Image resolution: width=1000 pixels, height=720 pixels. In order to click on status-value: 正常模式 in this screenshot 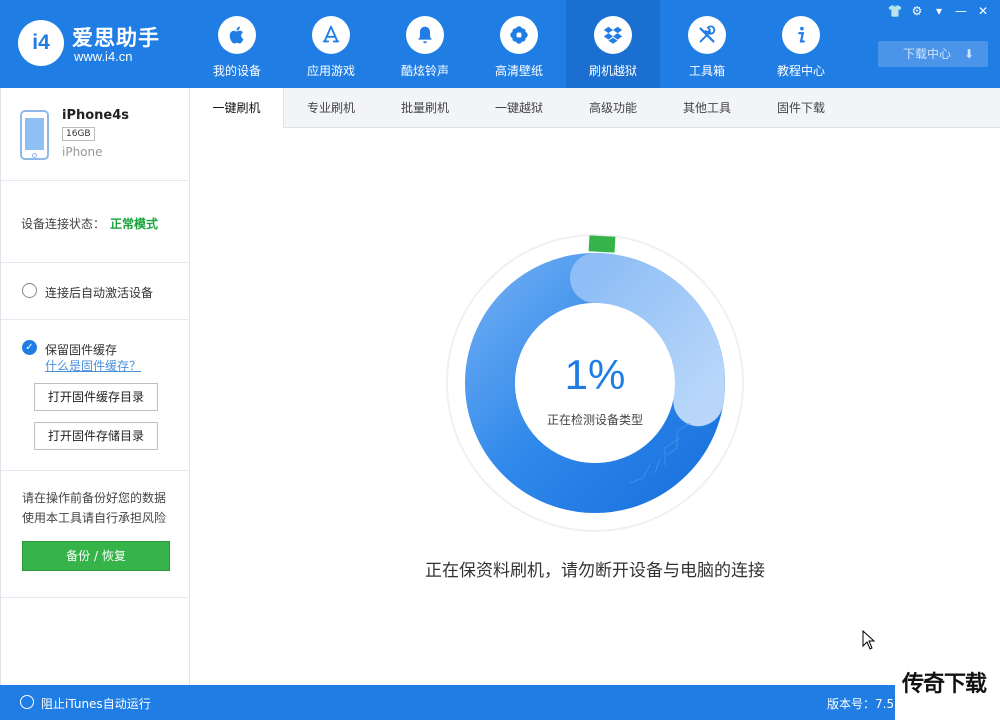, I will do `click(134, 224)`.